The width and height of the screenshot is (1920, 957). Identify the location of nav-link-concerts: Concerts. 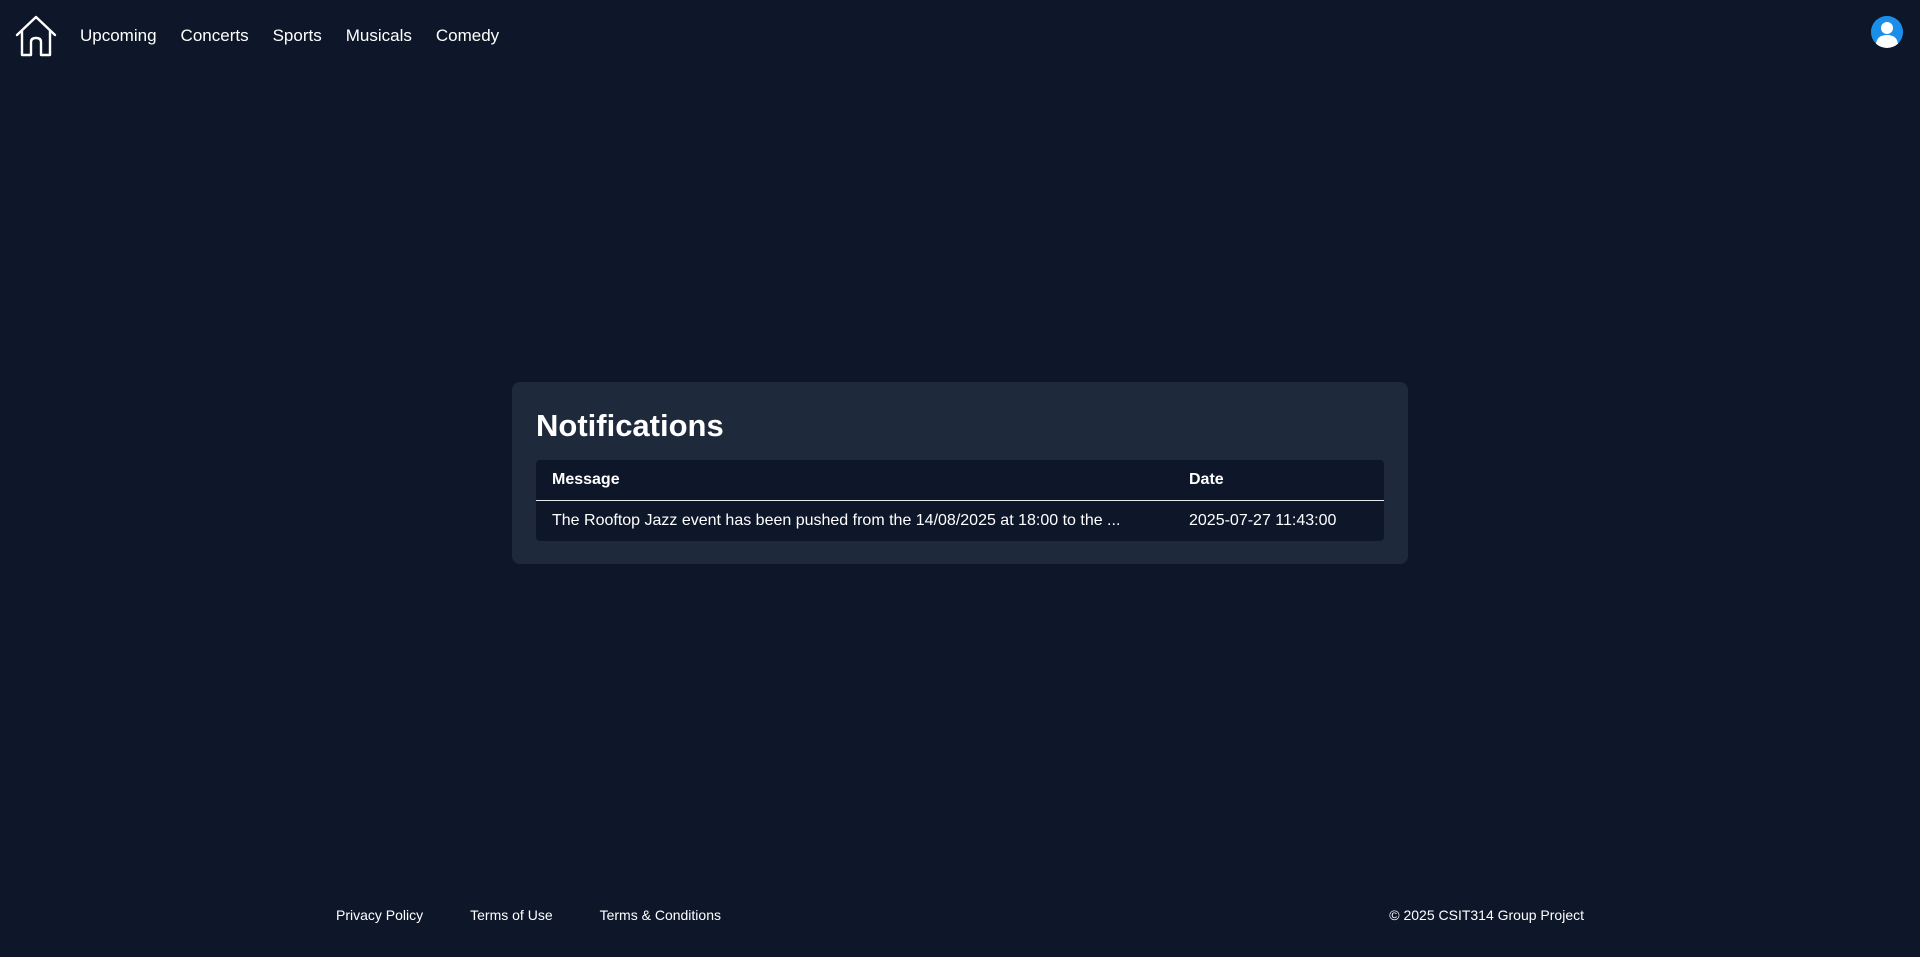
(215, 36).